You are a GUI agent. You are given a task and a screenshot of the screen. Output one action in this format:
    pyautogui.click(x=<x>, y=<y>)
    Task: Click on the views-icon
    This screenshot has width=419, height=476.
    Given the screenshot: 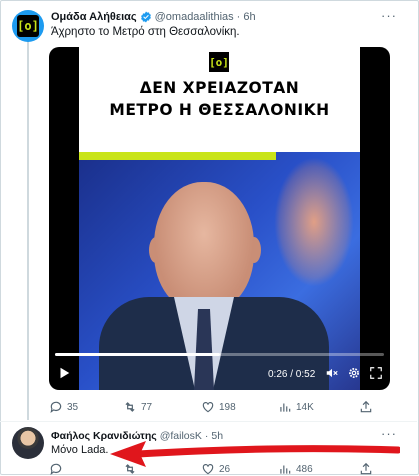 What is the action you would take?
    pyautogui.click(x=285, y=407)
    